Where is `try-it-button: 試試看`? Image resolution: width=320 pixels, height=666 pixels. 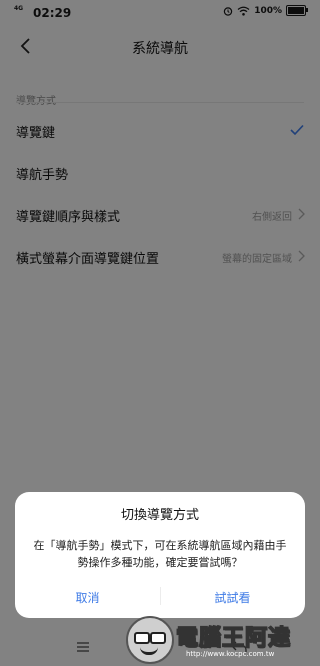 try-it-button: 試試看 is located at coordinates (232, 597).